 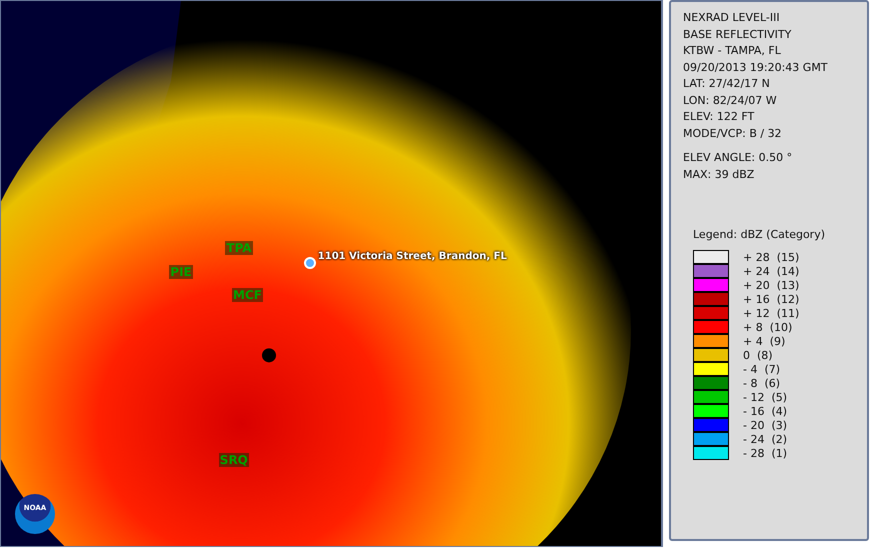 What do you see at coordinates (771, 271) in the screenshot?
I see `legend-label: + 24 (14)` at bounding box center [771, 271].